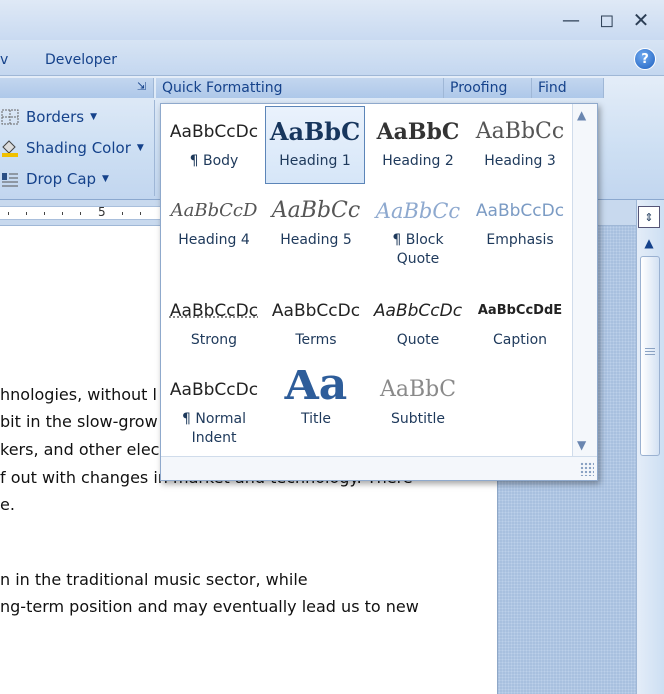 The width and height of the screenshot is (664, 694). I want to click on scroll-grip-icon, so click(650, 352).